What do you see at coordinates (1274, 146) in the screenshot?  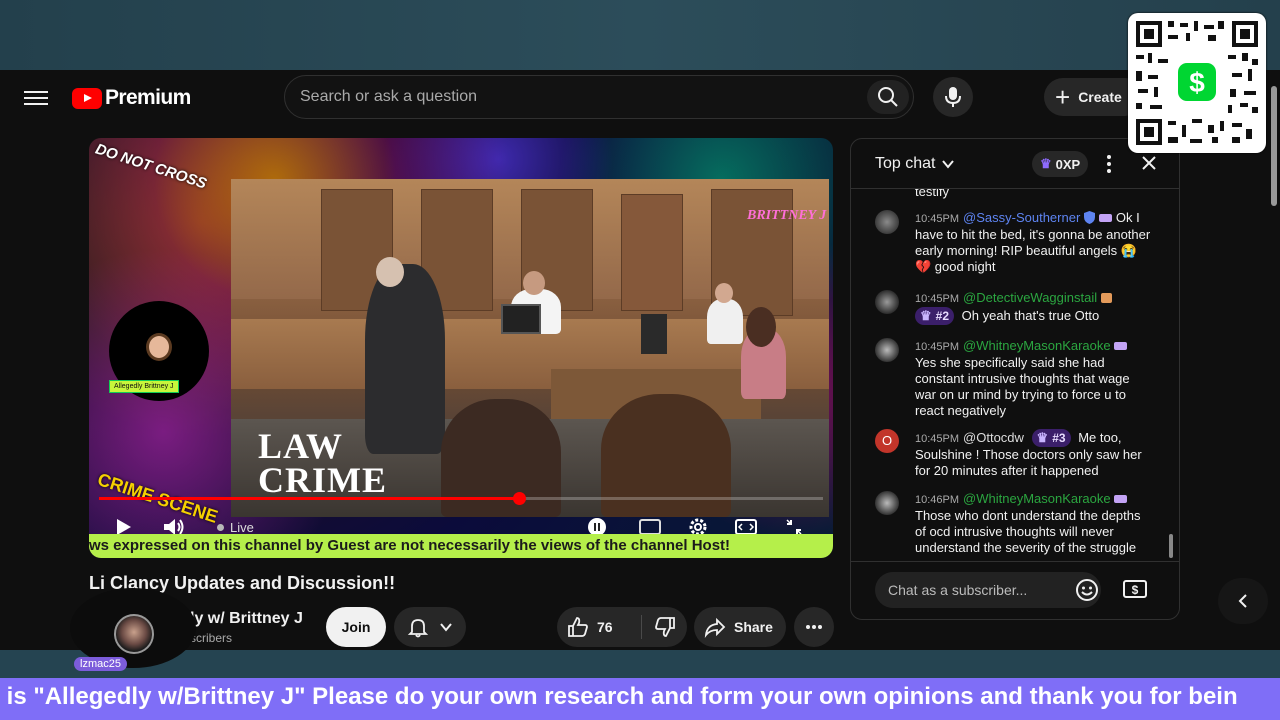 I see `page-scrollbar-thumb` at bounding box center [1274, 146].